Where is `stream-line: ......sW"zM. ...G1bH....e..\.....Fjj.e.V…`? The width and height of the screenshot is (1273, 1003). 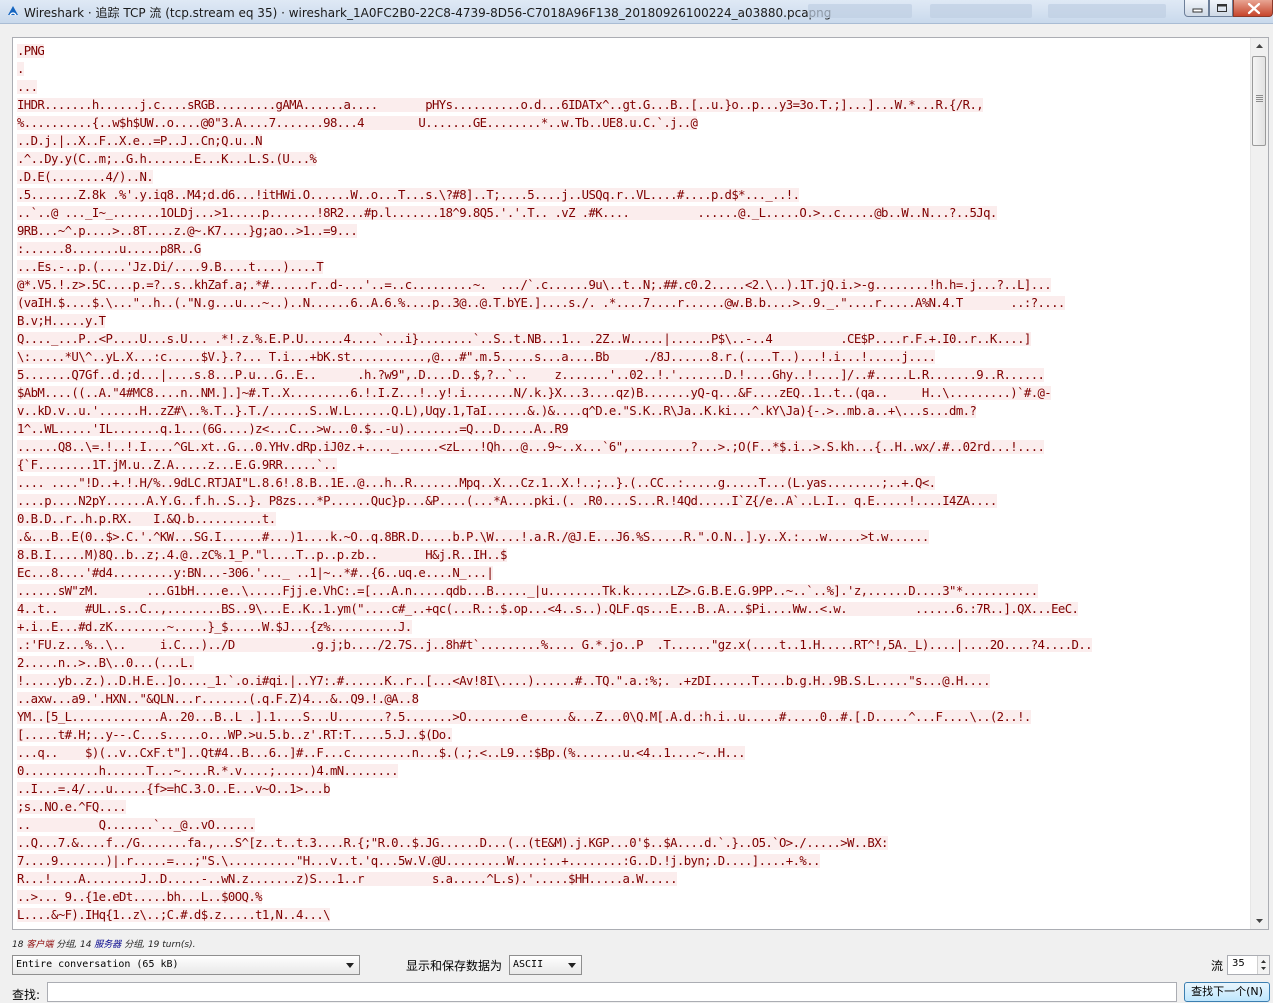
stream-line: ......sW"zM. ...G1bH....e..\.....Fjj.e.V… is located at coordinates (633, 591).